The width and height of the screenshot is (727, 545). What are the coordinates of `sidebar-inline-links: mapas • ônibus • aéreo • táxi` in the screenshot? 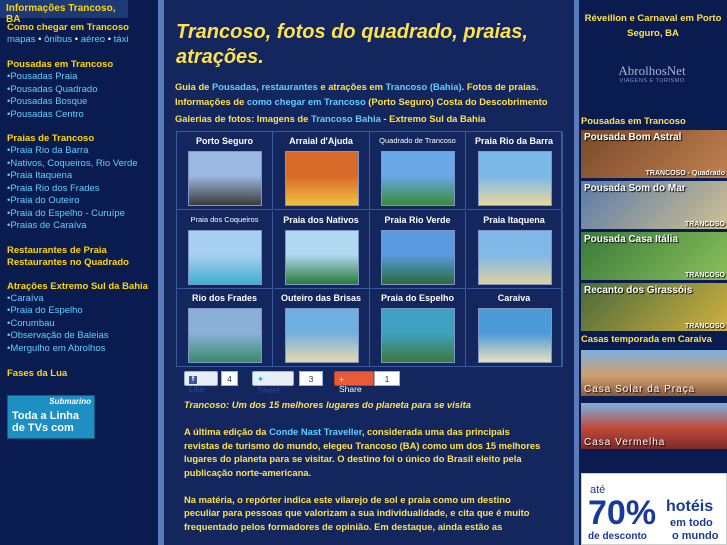 It's located at (82, 40).